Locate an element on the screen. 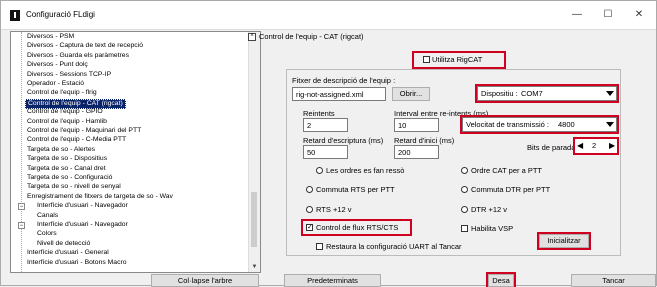  init-delay-label: Retard d'inici (ms) is located at coordinates (424, 140).